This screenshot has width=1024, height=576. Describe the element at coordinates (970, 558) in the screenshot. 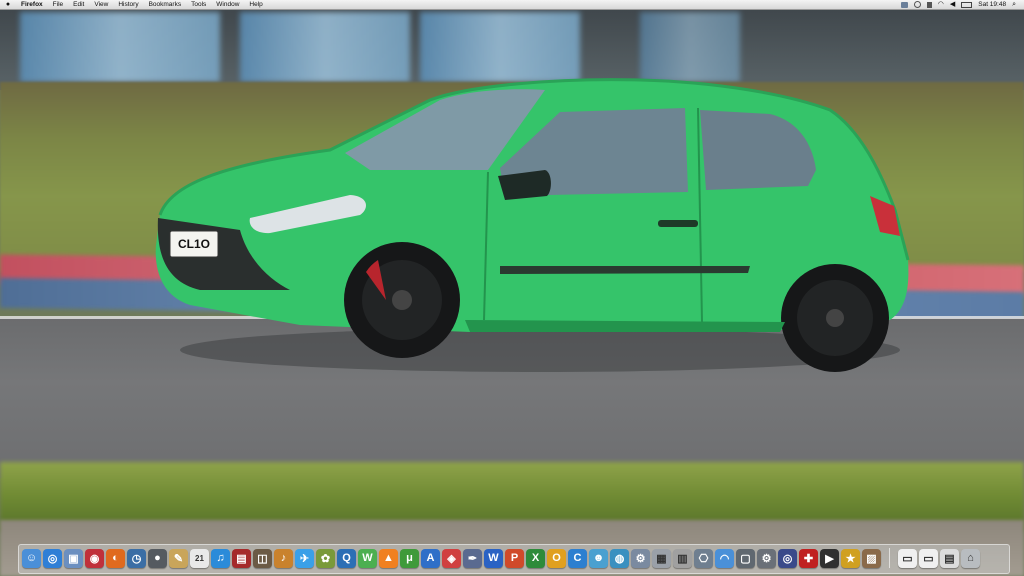

I see `trash-icon: ⌂` at that location.